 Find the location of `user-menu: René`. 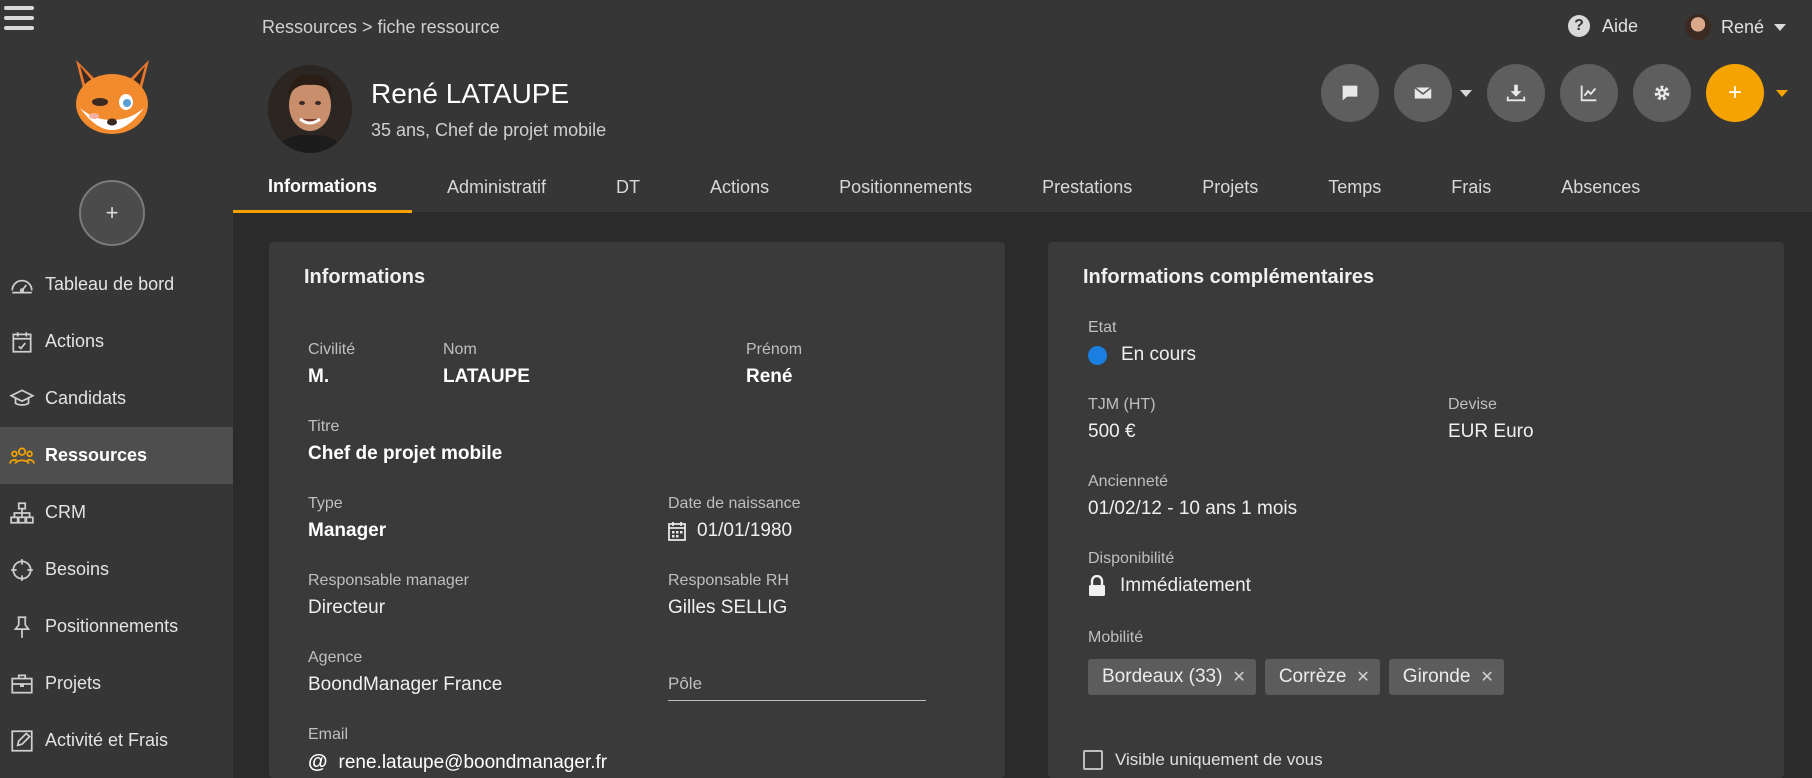

user-menu: René is located at coordinates (1736, 27).